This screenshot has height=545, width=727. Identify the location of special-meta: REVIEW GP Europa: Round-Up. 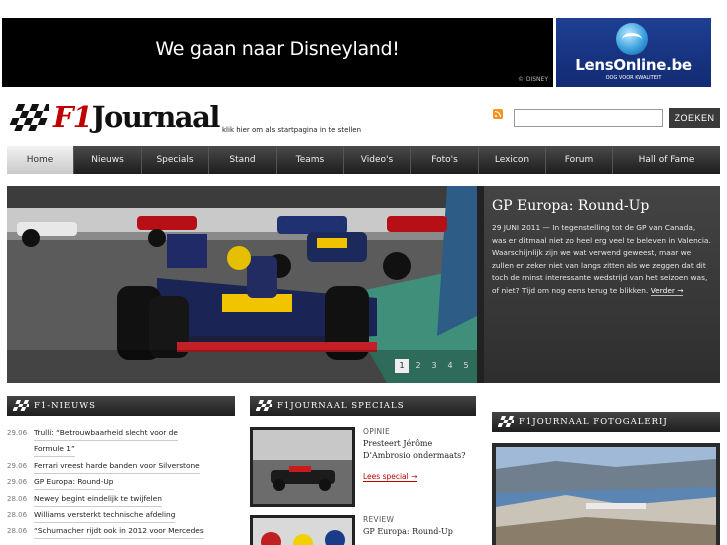
(419, 526).